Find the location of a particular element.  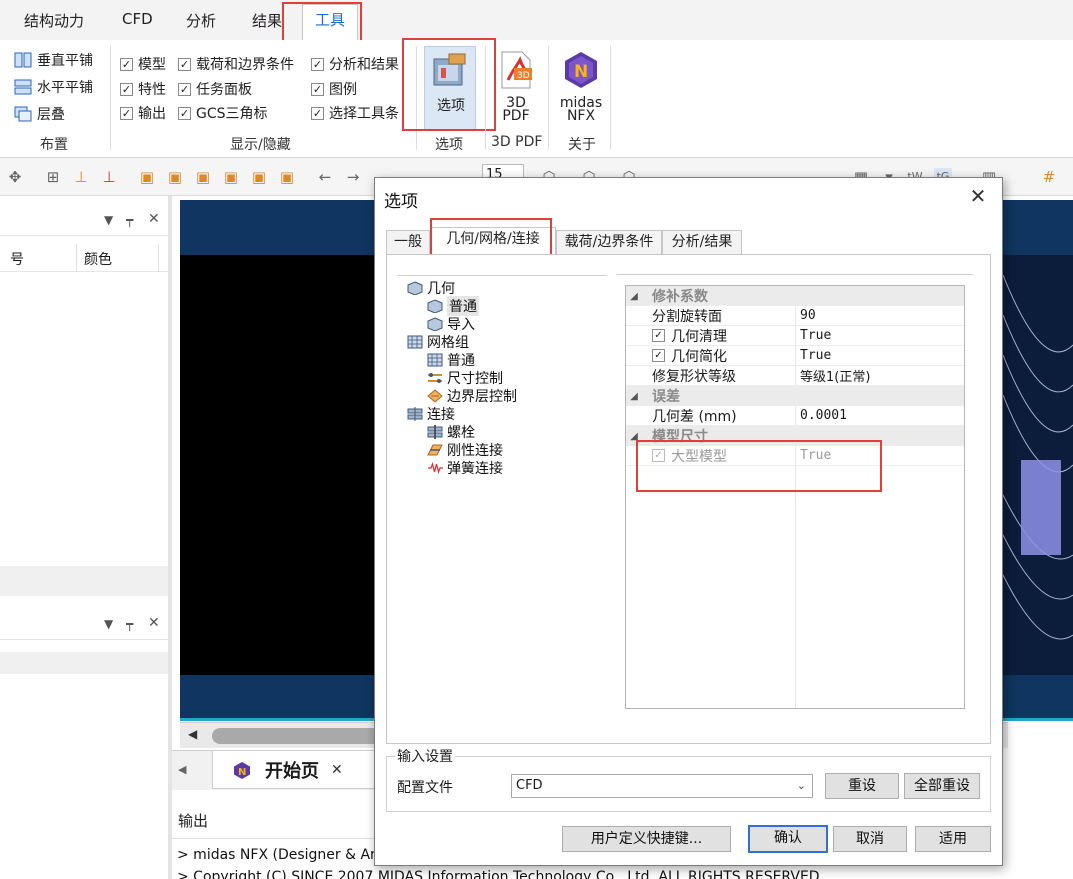

3d-pdf-button: 3D 3D PDF is located at coordinates (516, 88).